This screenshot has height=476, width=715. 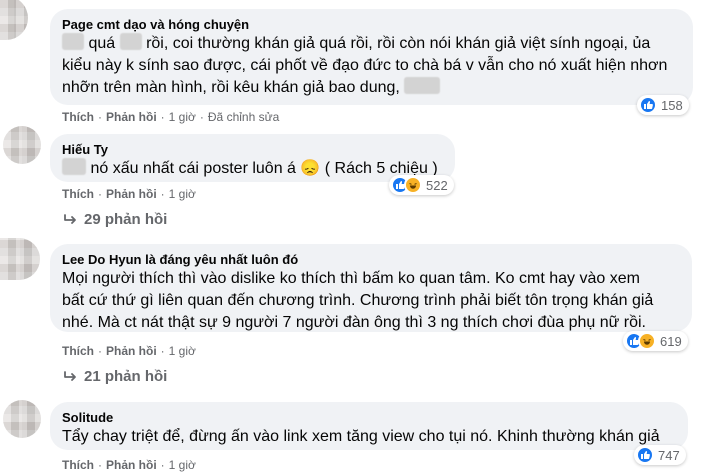 I want to click on reaction-summary: 619, so click(x=655, y=341).